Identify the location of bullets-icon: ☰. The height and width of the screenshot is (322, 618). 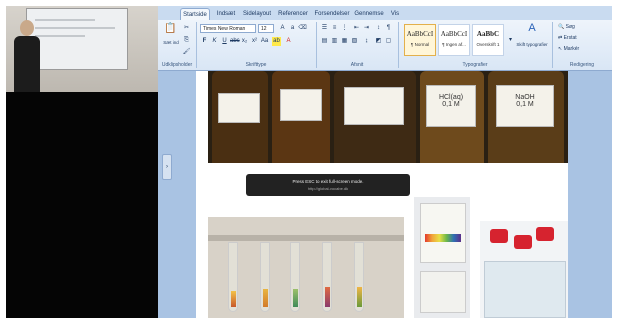
(324, 28).